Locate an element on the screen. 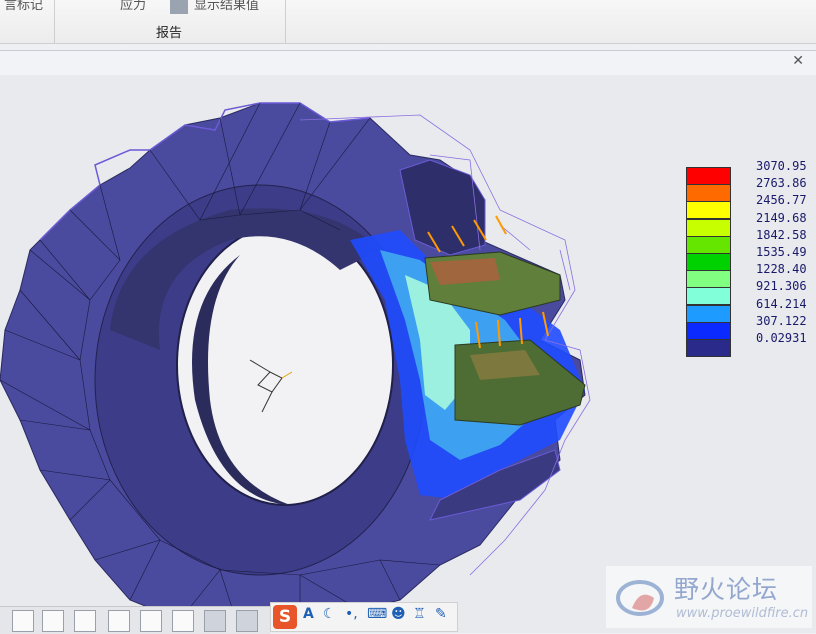 The height and width of the screenshot is (634, 816). ribbon-item-show-result-value: 显示结果值 is located at coordinates (226, 6).